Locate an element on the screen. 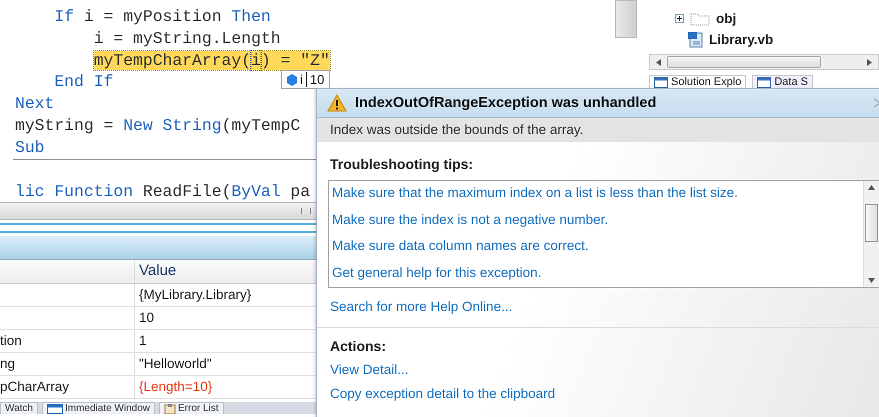 Image resolution: width=879 pixels, height=417 pixels. code-token: End If is located at coordinates (84, 82).